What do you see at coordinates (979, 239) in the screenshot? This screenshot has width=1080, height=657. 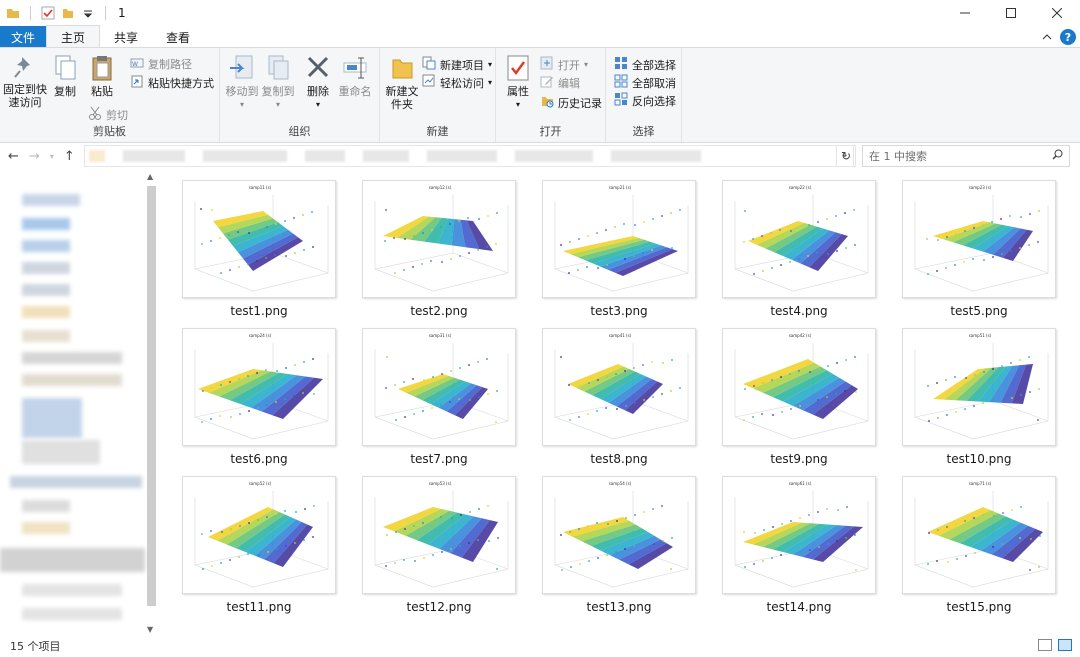 I see `image-thumbnail: samp23 (s)` at bounding box center [979, 239].